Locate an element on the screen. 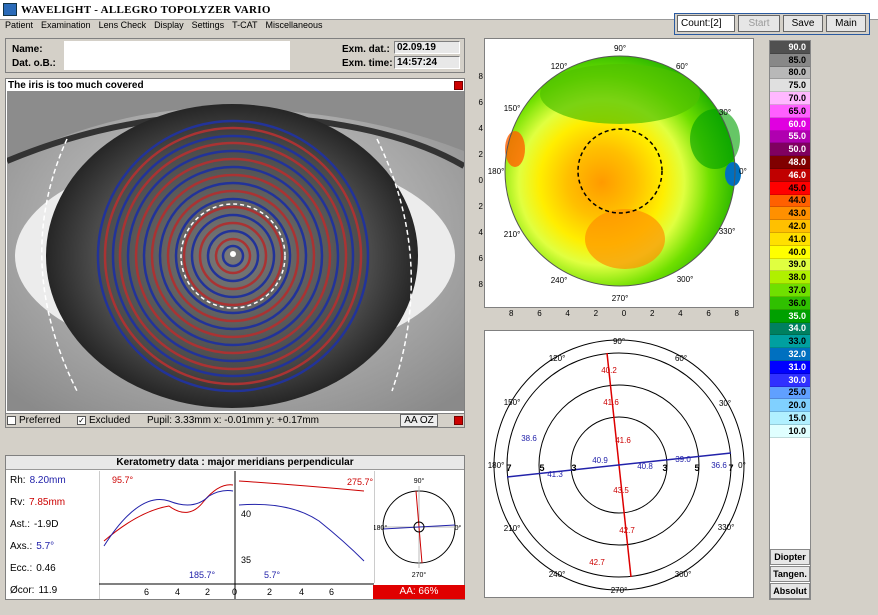 Image resolution: width=878 pixels, height=615 pixels. scale-step: 42.0 is located at coordinates (790, 226).